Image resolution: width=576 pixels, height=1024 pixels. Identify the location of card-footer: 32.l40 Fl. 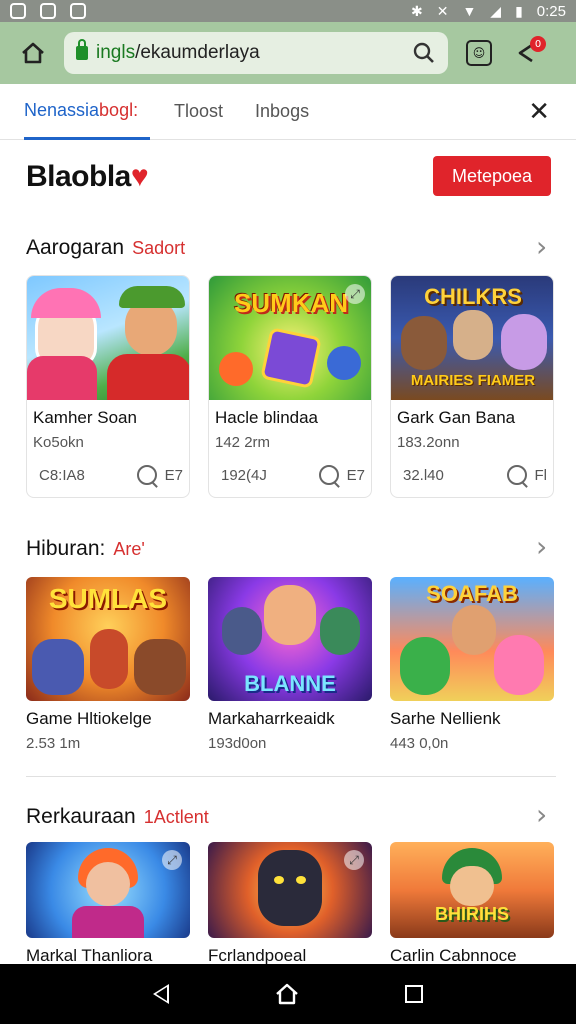
(472, 474).